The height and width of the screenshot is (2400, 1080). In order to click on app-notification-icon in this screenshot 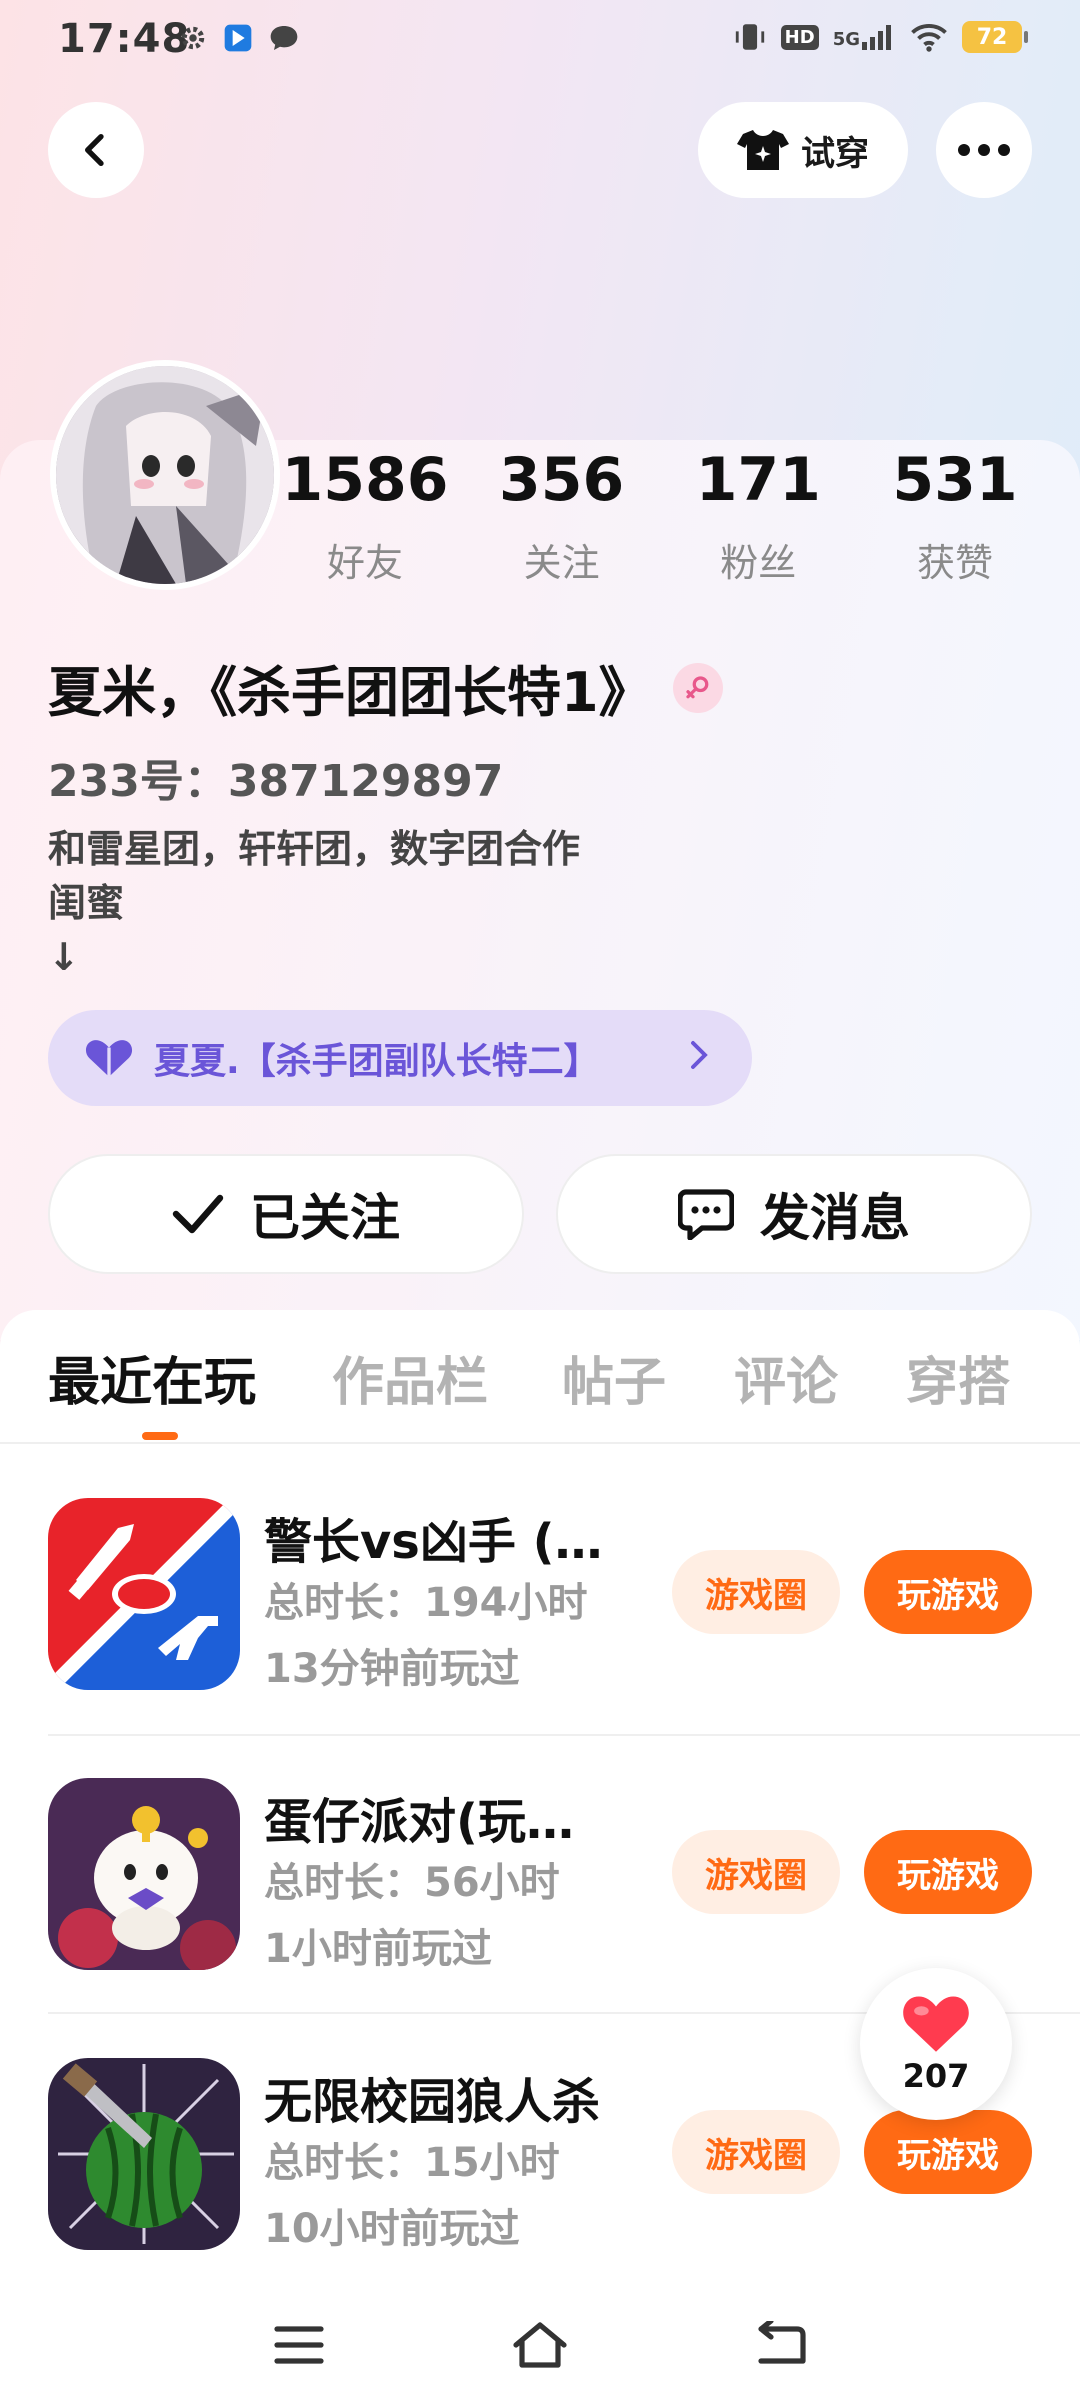, I will do `click(238, 38)`.